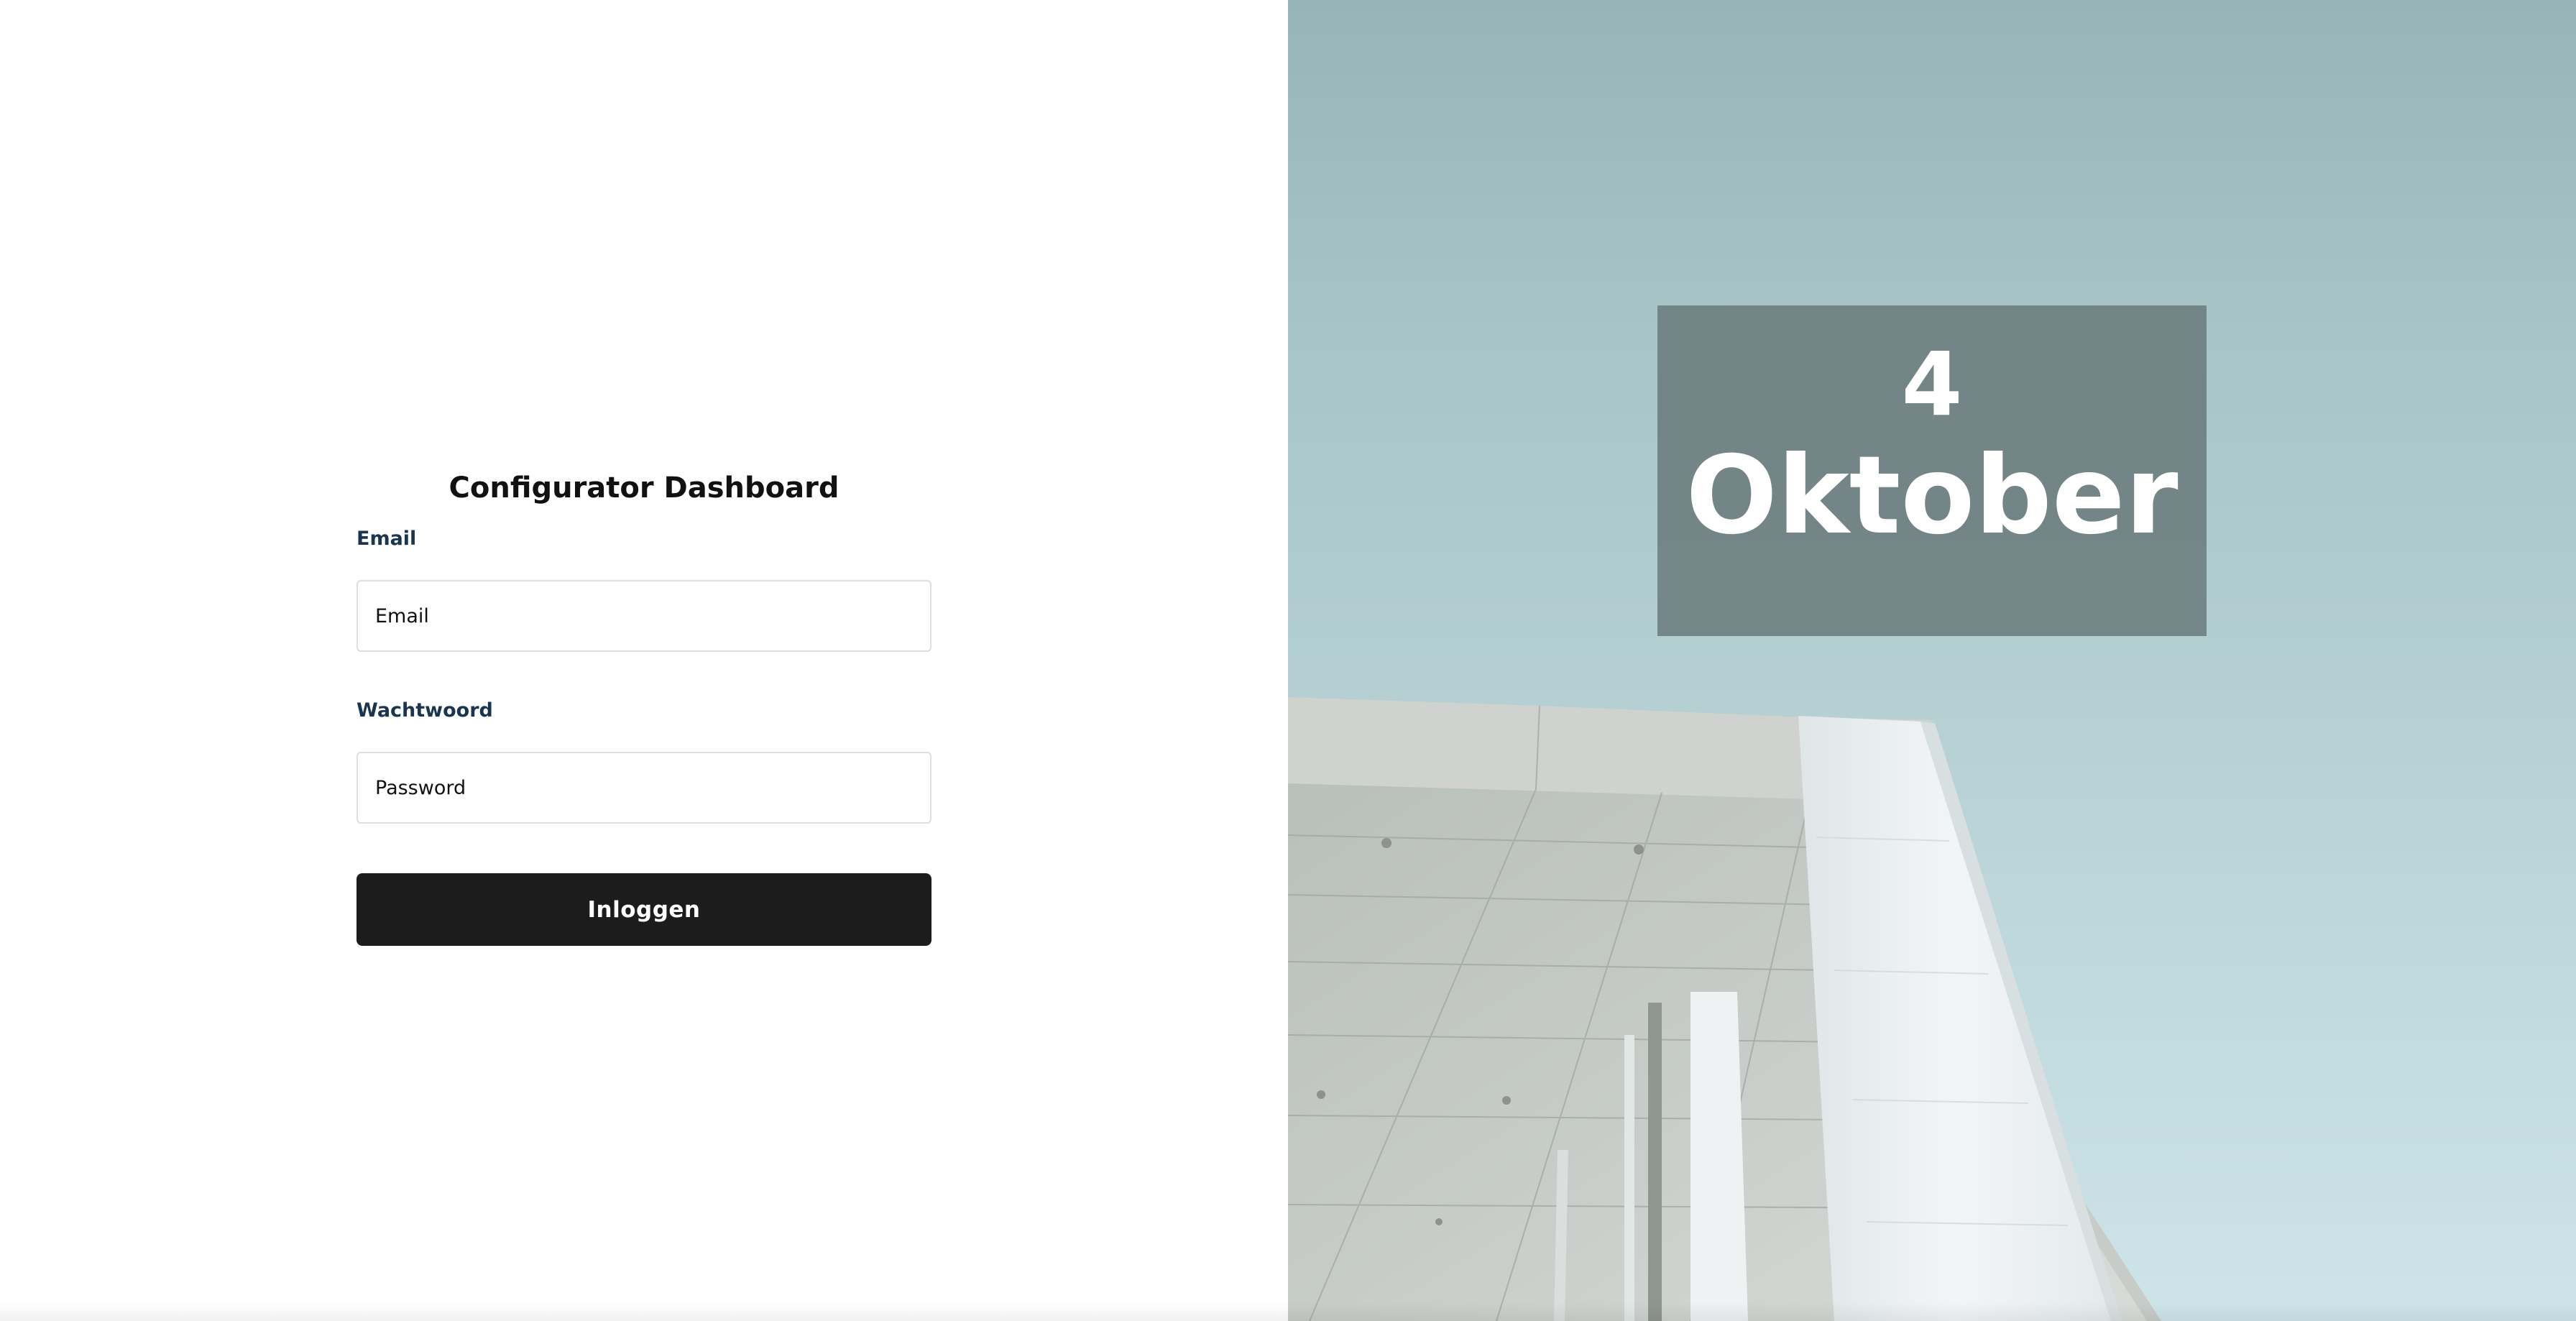 This screenshot has height=1321, width=2576. Describe the element at coordinates (644, 788) in the screenshot. I see `password-field` at that location.